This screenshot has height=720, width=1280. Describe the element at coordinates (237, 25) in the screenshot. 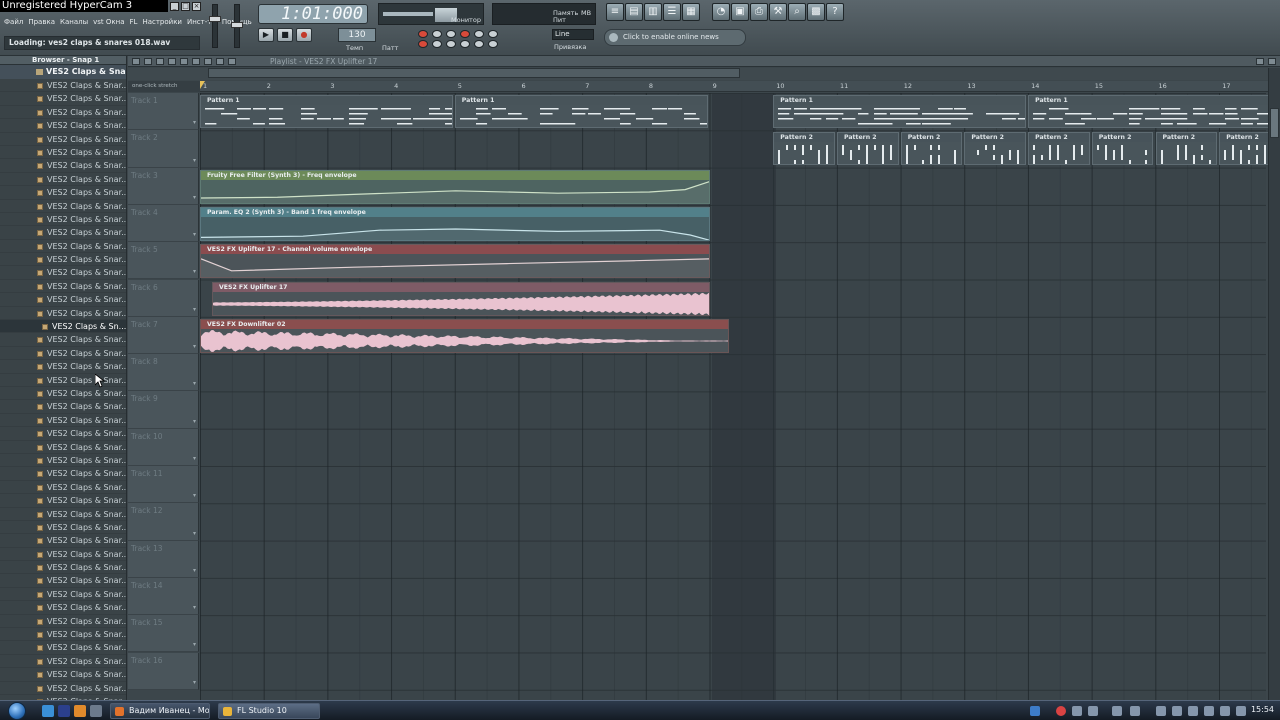

I see `master-pitch-knob` at that location.